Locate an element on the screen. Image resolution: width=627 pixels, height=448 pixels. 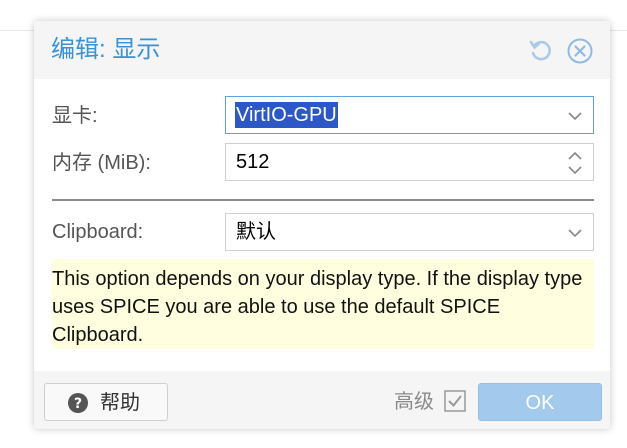
help-button: ? 帮助 is located at coordinates (106, 402).